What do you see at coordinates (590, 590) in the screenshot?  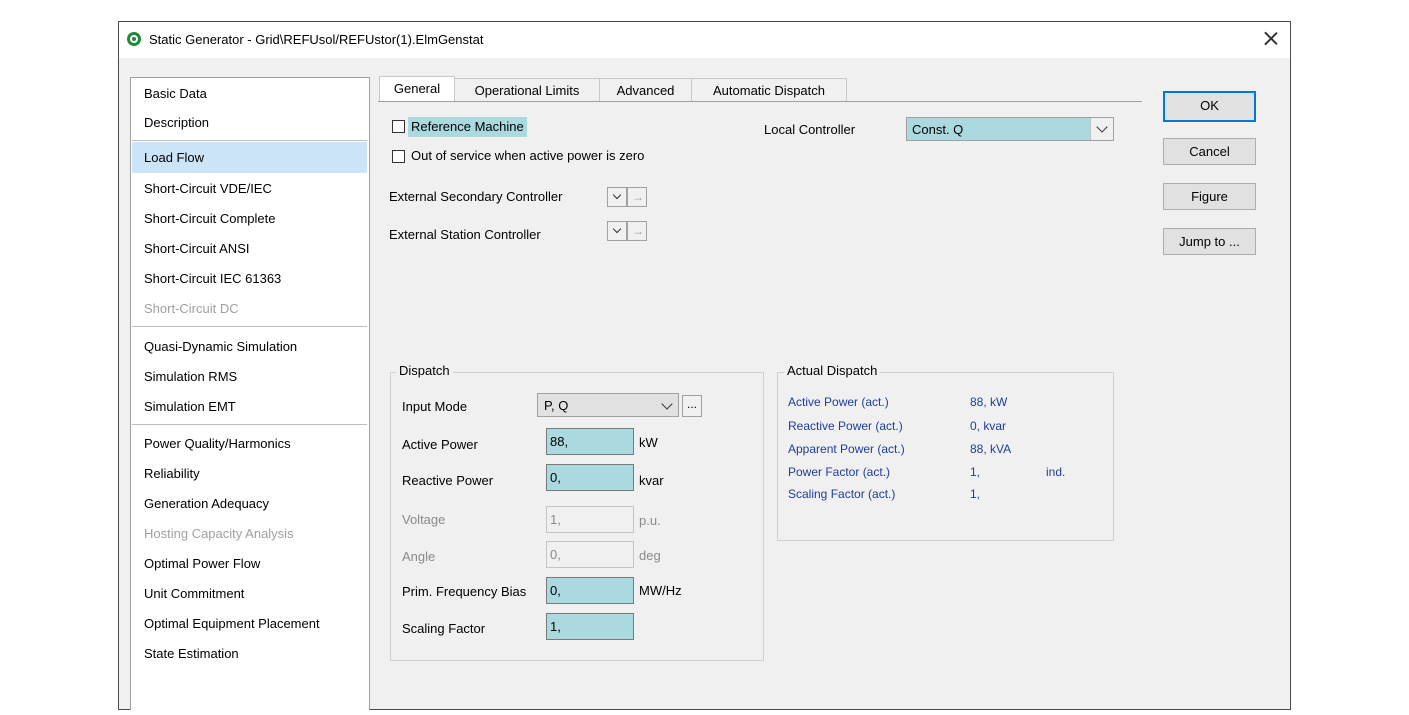 I see `prim-frequency-bias-input: 0,` at bounding box center [590, 590].